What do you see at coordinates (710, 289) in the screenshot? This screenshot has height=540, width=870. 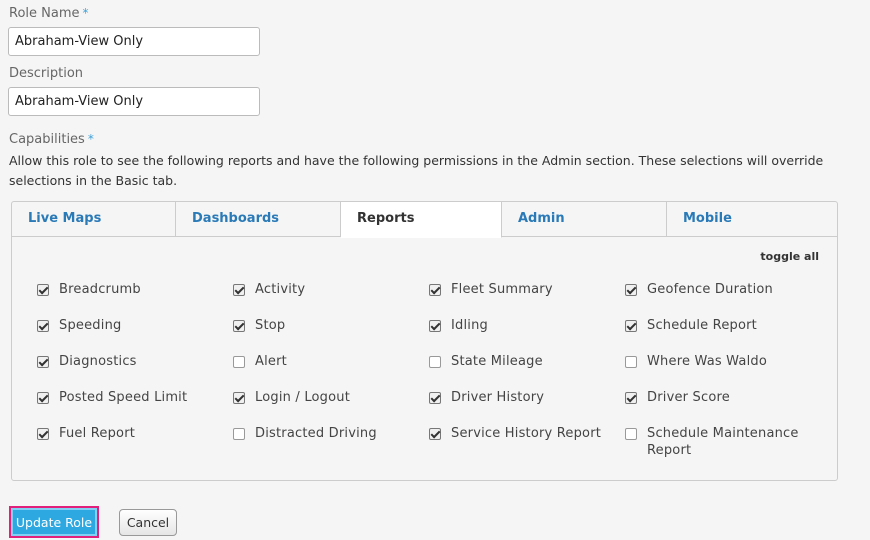 I see `capability-label: Geofence Duration` at bounding box center [710, 289].